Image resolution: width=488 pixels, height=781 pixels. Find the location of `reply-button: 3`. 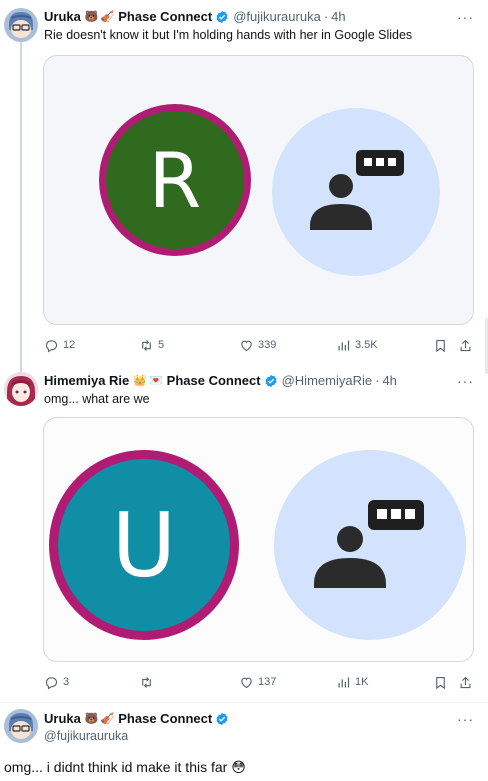

reply-button: 3 is located at coordinates (56, 682).